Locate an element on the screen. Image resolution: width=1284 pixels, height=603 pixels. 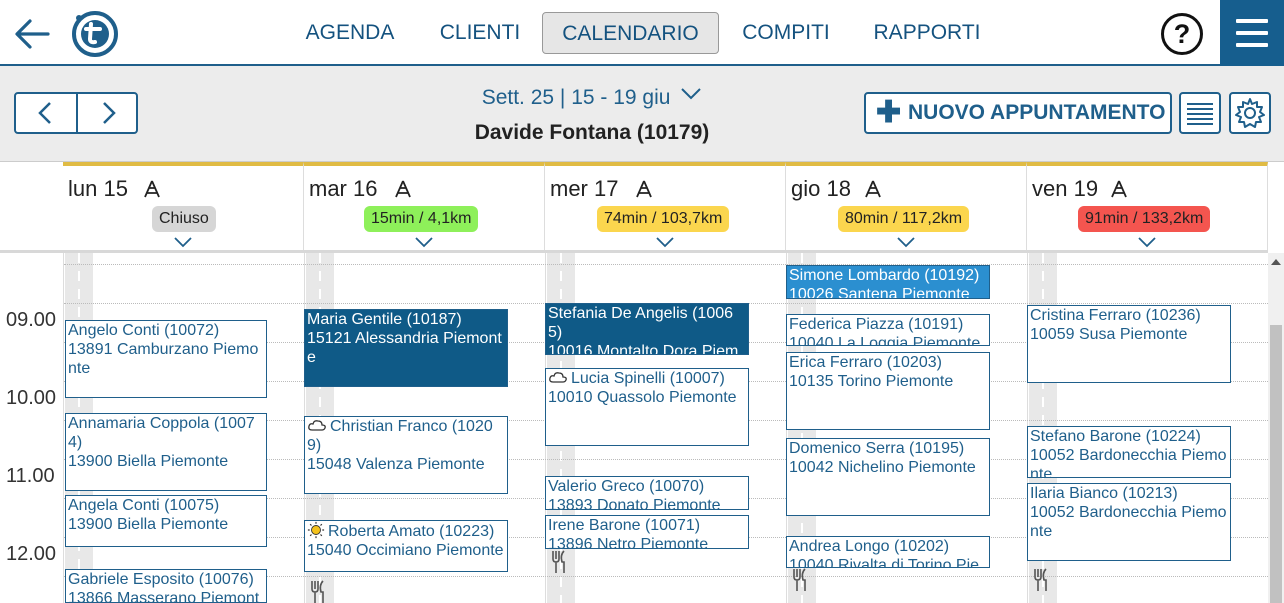
appointment-name: Erica Ferraro (10203) is located at coordinates (865, 362).